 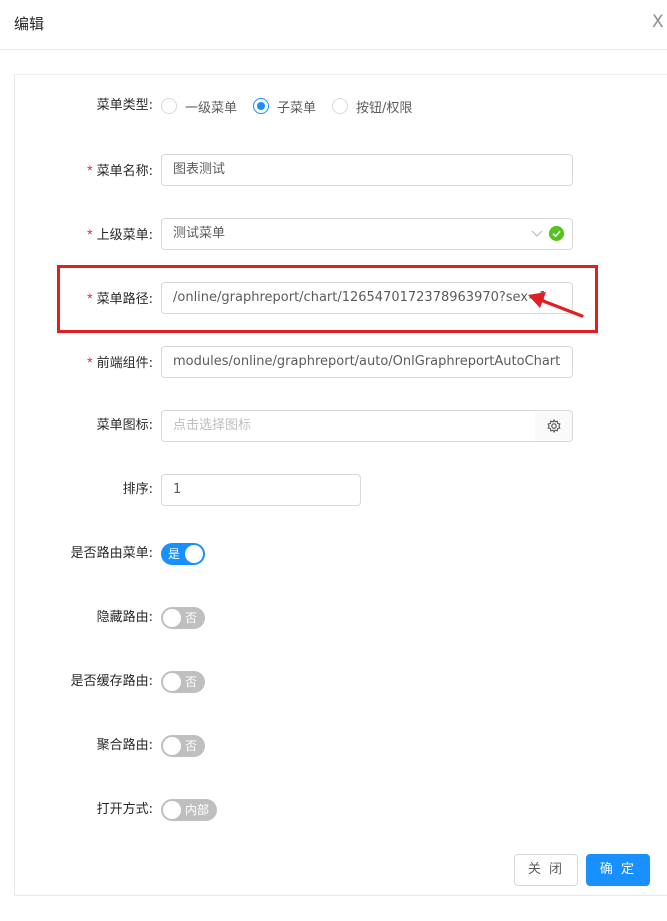 What do you see at coordinates (556, 305) in the screenshot?
I see `annotation-arrow-icon` at bounding box center [556, 305].